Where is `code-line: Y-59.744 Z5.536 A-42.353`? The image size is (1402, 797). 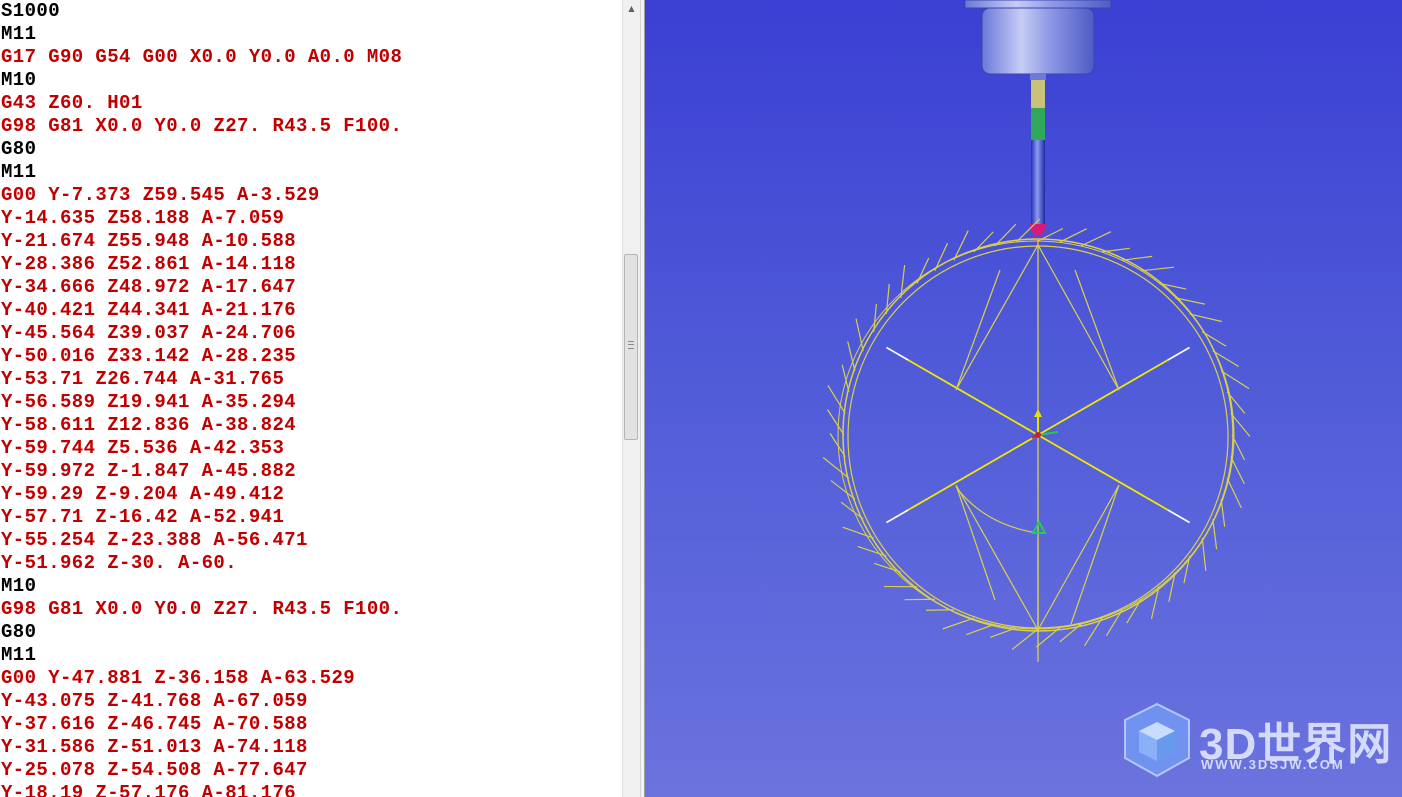
code-line: Y-59.744 Z5.536 A-42.353 is located at coordinates (201, 448).